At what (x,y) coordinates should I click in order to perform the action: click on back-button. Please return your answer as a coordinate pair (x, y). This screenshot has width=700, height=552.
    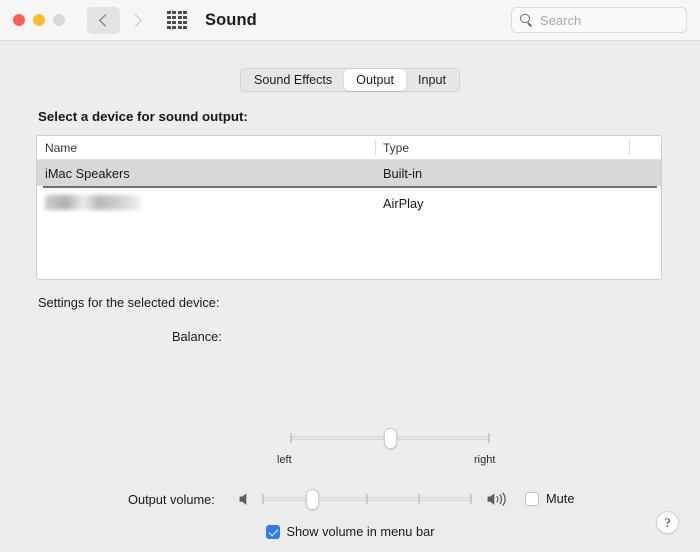
    Looking at the image, I should click on (103, 20).